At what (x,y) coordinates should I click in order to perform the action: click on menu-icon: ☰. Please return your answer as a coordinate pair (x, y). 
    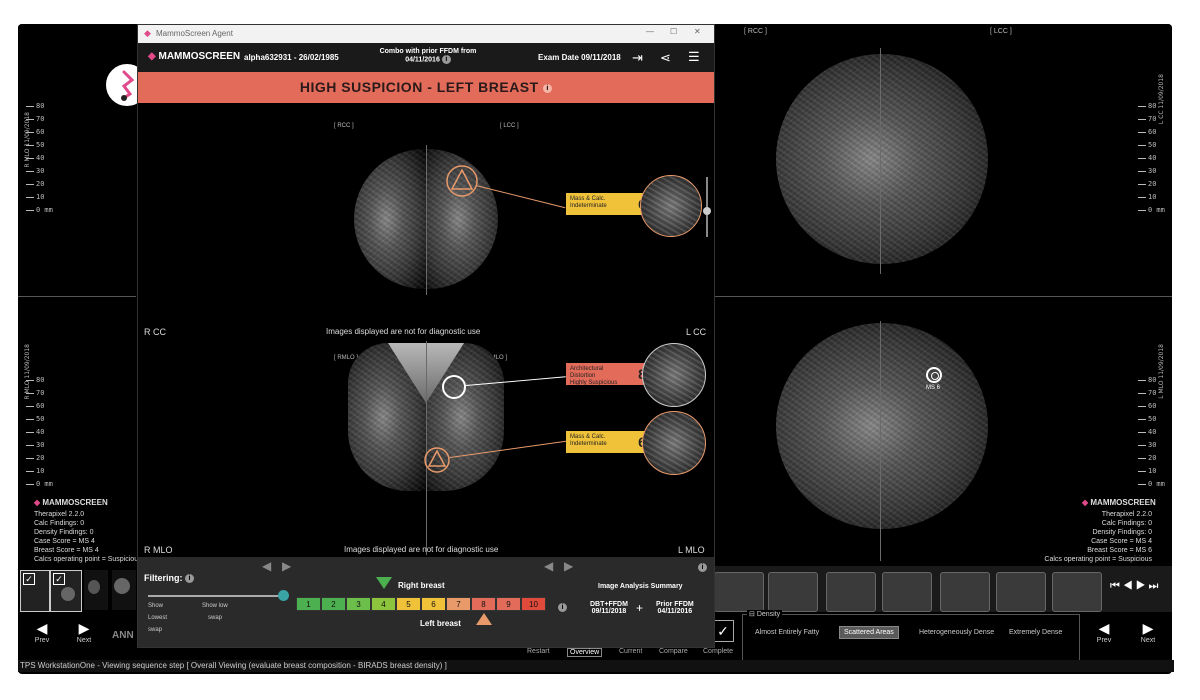
    Looking at the image, I should click on (694, 57).